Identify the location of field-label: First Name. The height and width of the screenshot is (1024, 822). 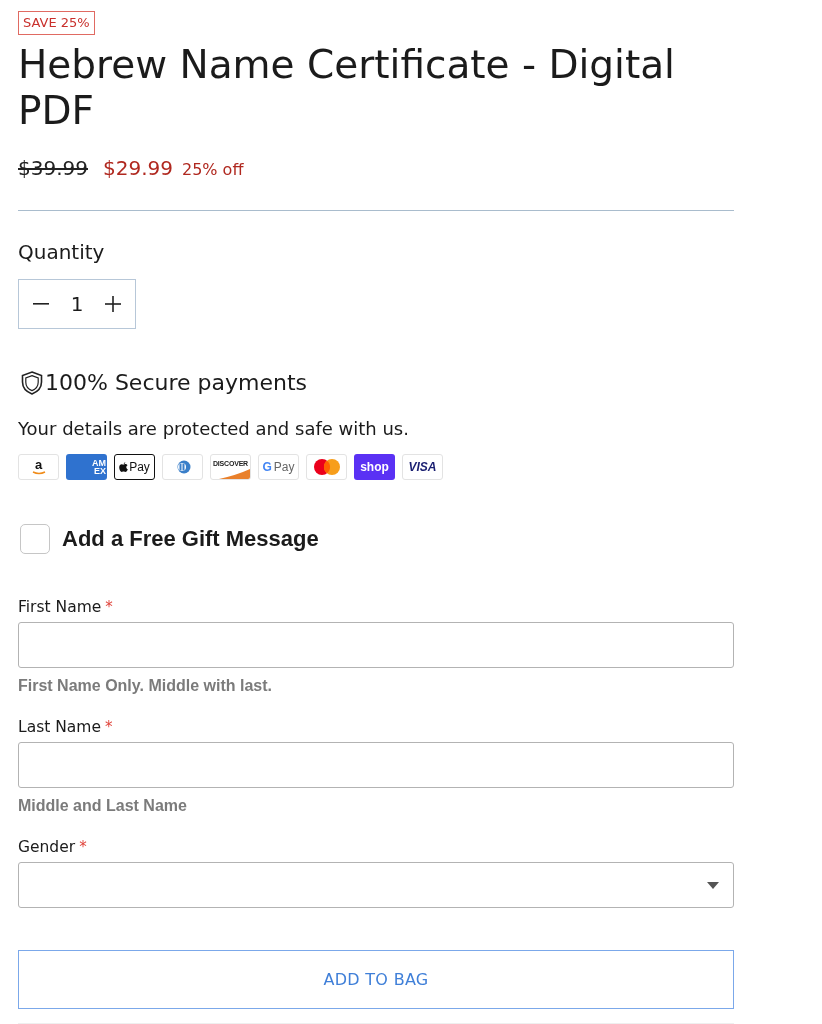
(60, 607).